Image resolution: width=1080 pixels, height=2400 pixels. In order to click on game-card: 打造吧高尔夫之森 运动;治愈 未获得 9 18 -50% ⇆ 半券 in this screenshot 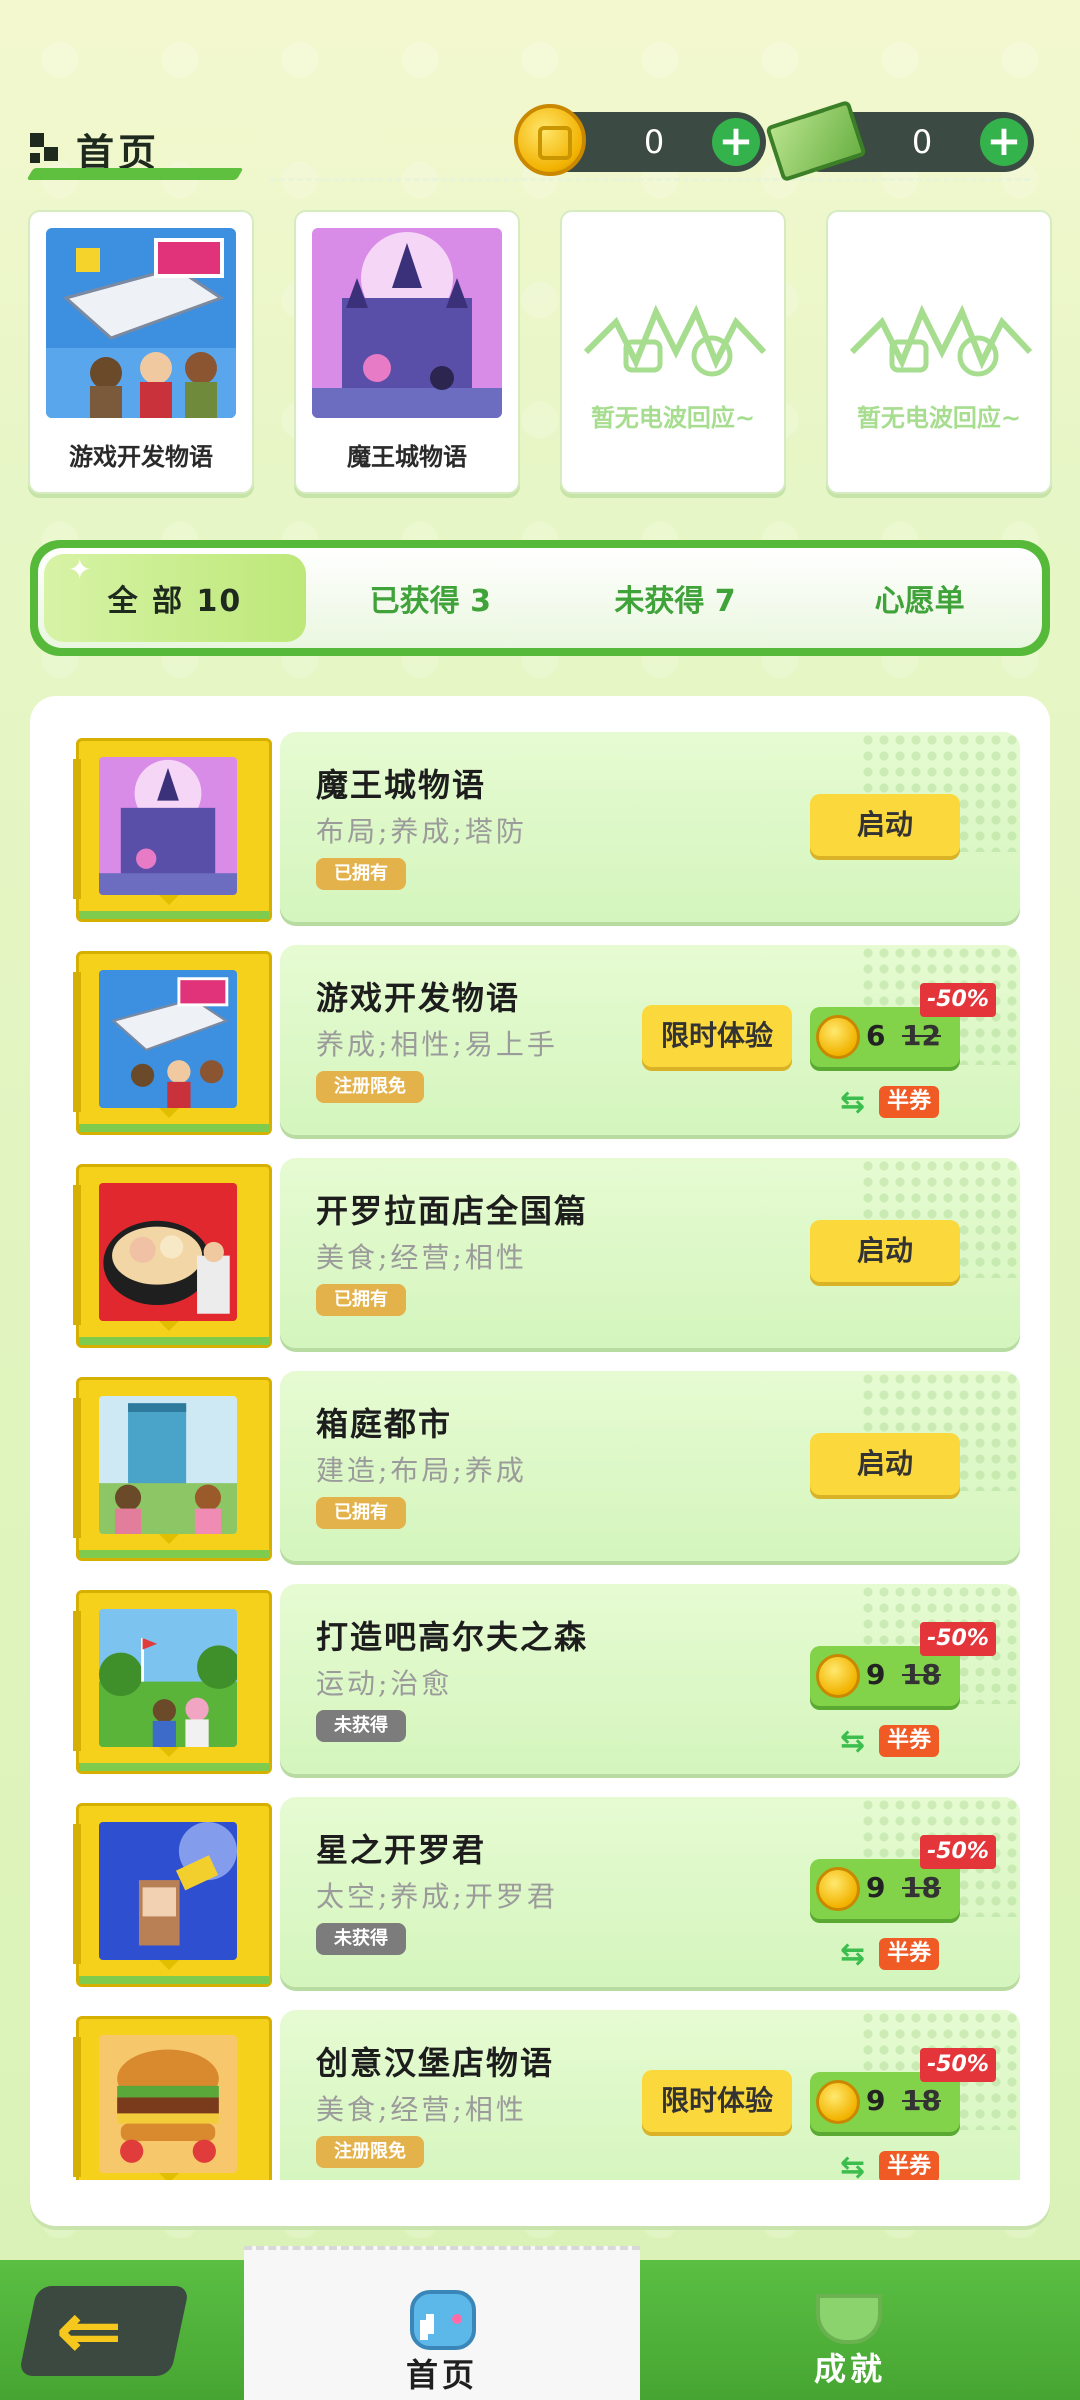, I will do `click(650, 1679)`.